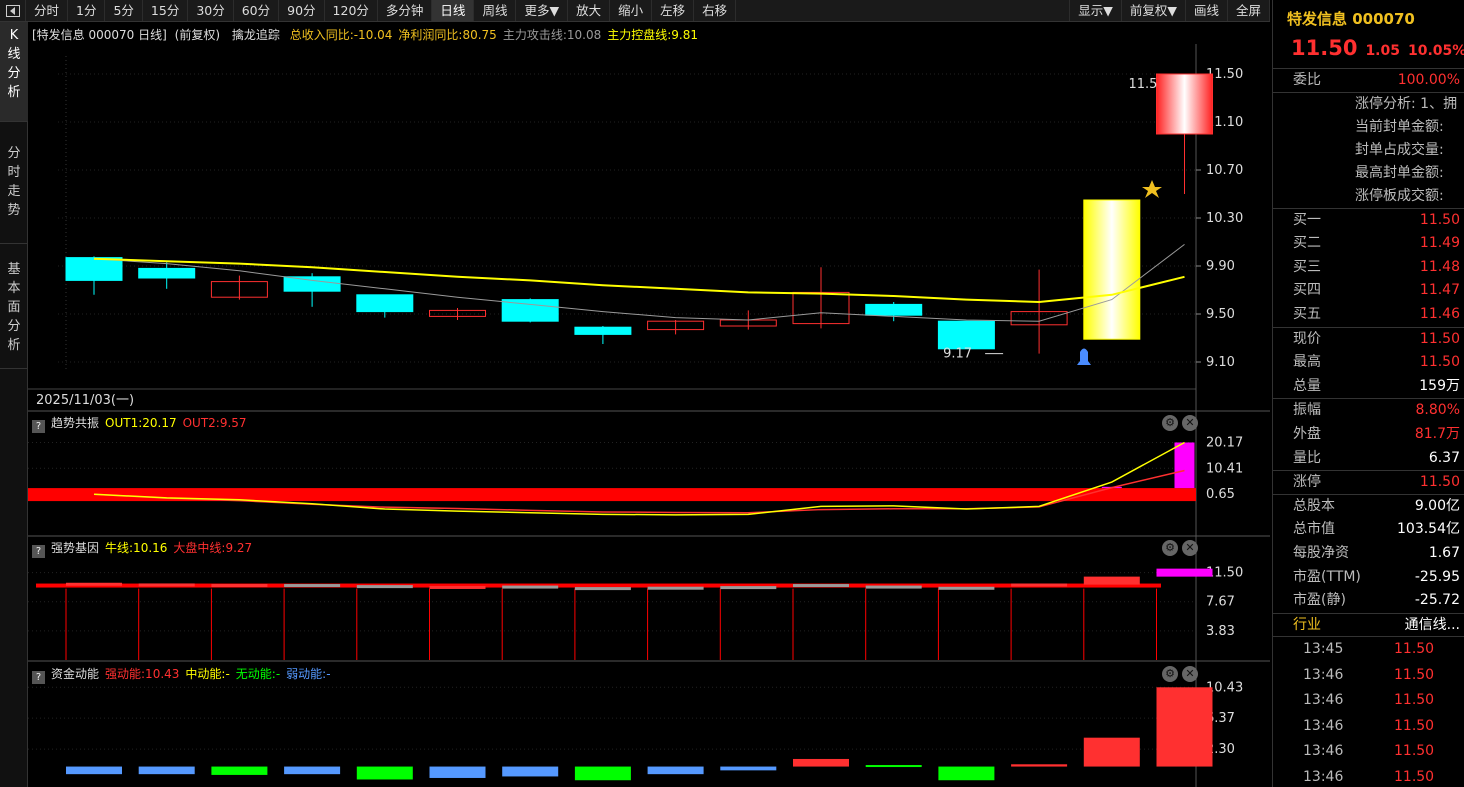  I want to click on panel2-name: 趋势共振, so click(75, 423).